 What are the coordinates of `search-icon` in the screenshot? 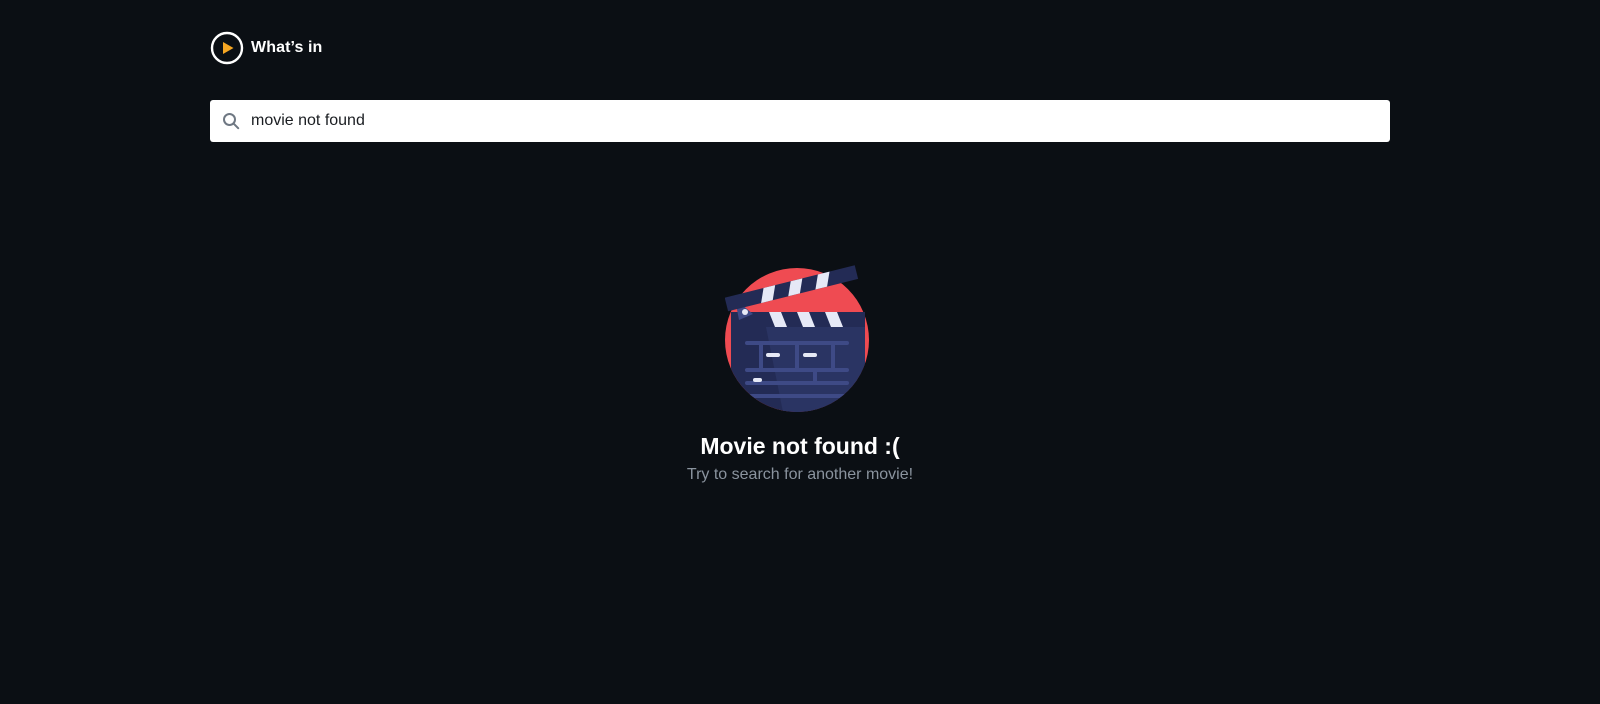 It's located at (231, 121).